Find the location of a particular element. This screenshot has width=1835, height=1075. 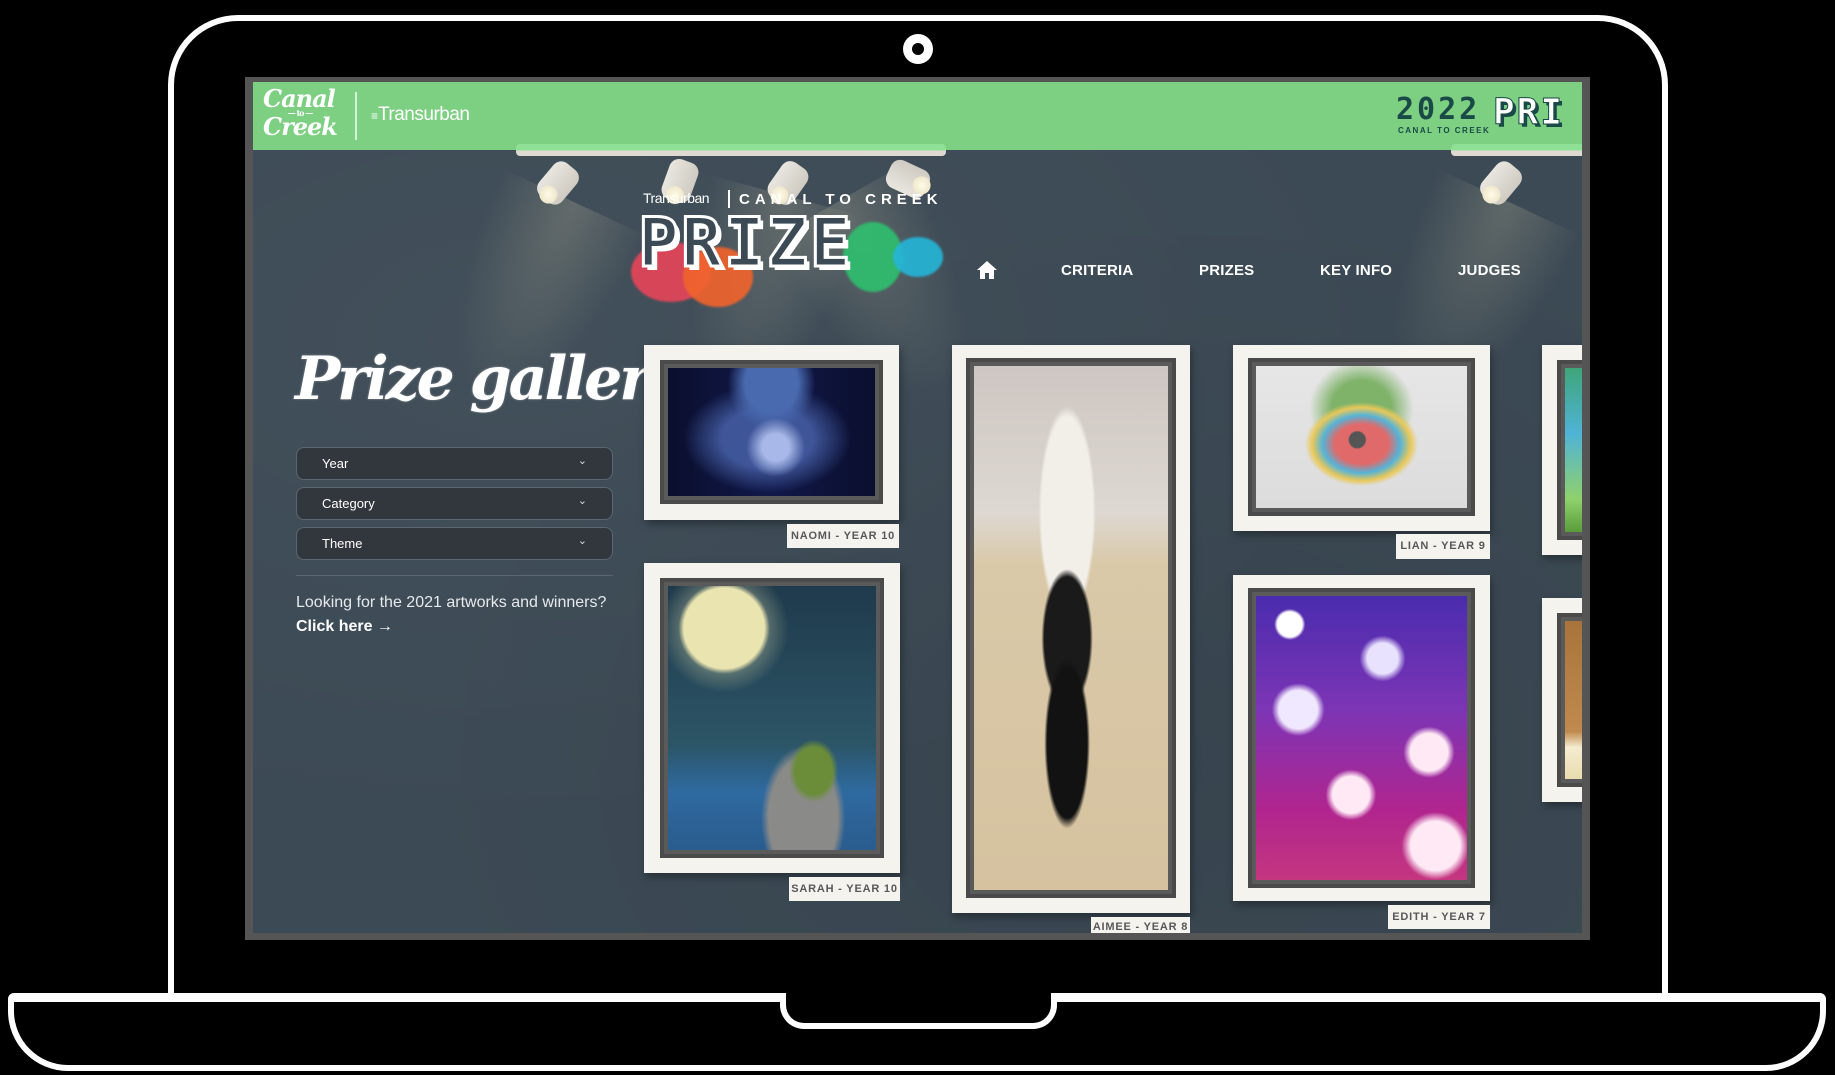

dropdown-label: Theme is located at coordinates (342, 543).